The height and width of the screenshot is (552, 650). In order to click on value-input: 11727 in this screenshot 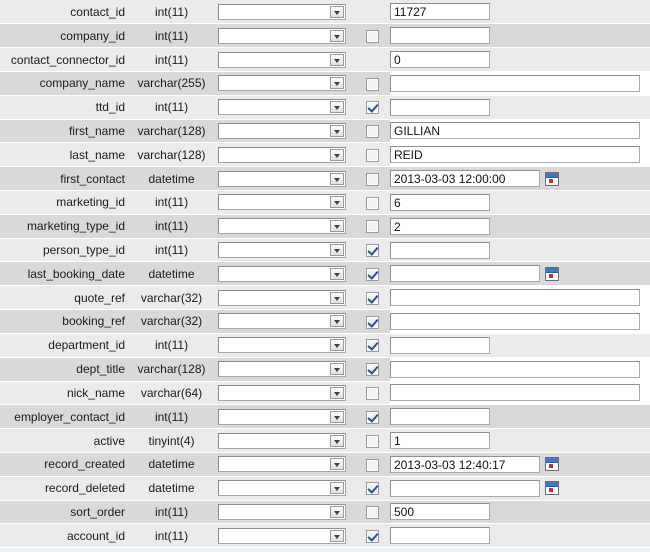, I will do `click(440, 12)`.